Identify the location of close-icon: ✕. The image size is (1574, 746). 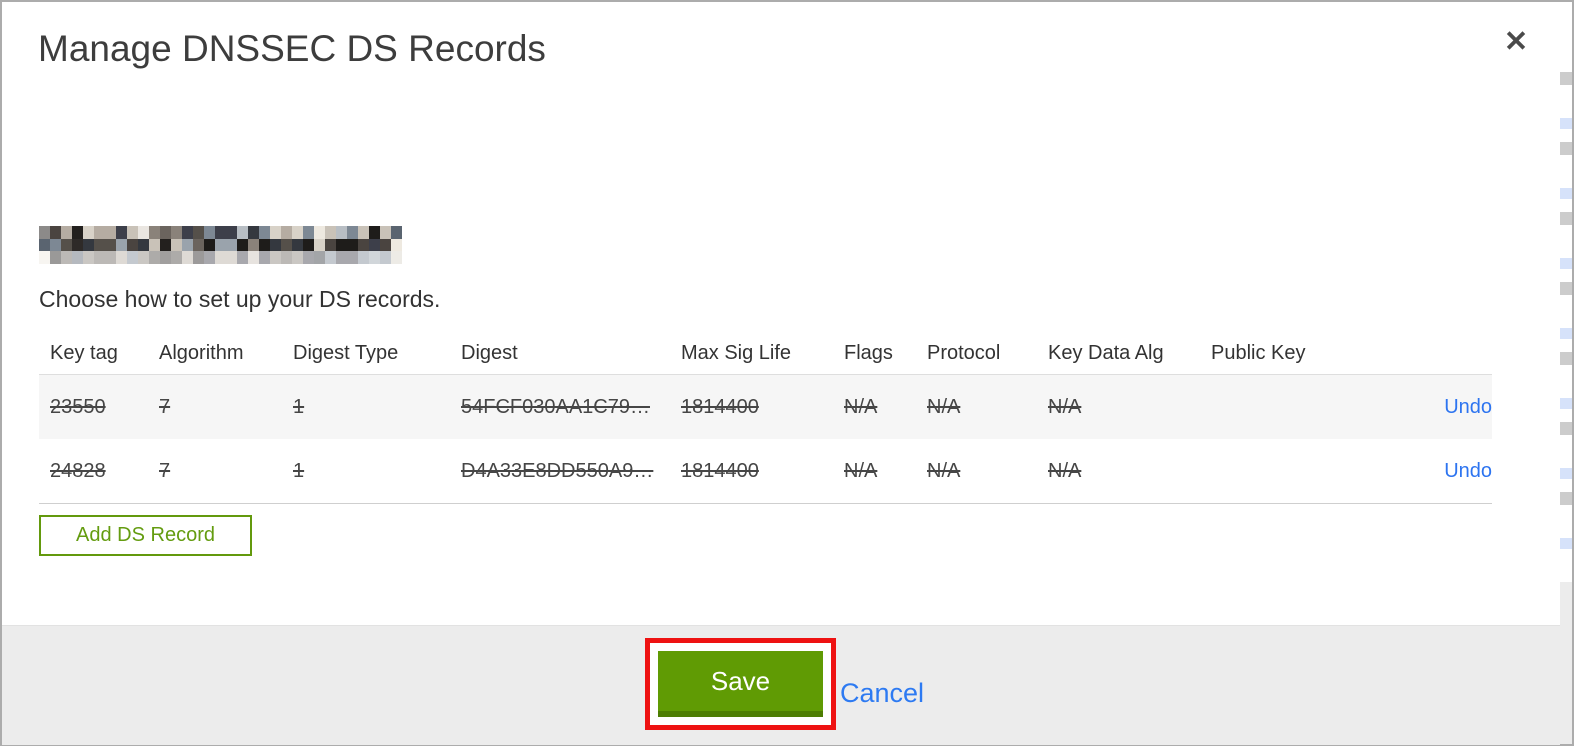
(1516, 42).